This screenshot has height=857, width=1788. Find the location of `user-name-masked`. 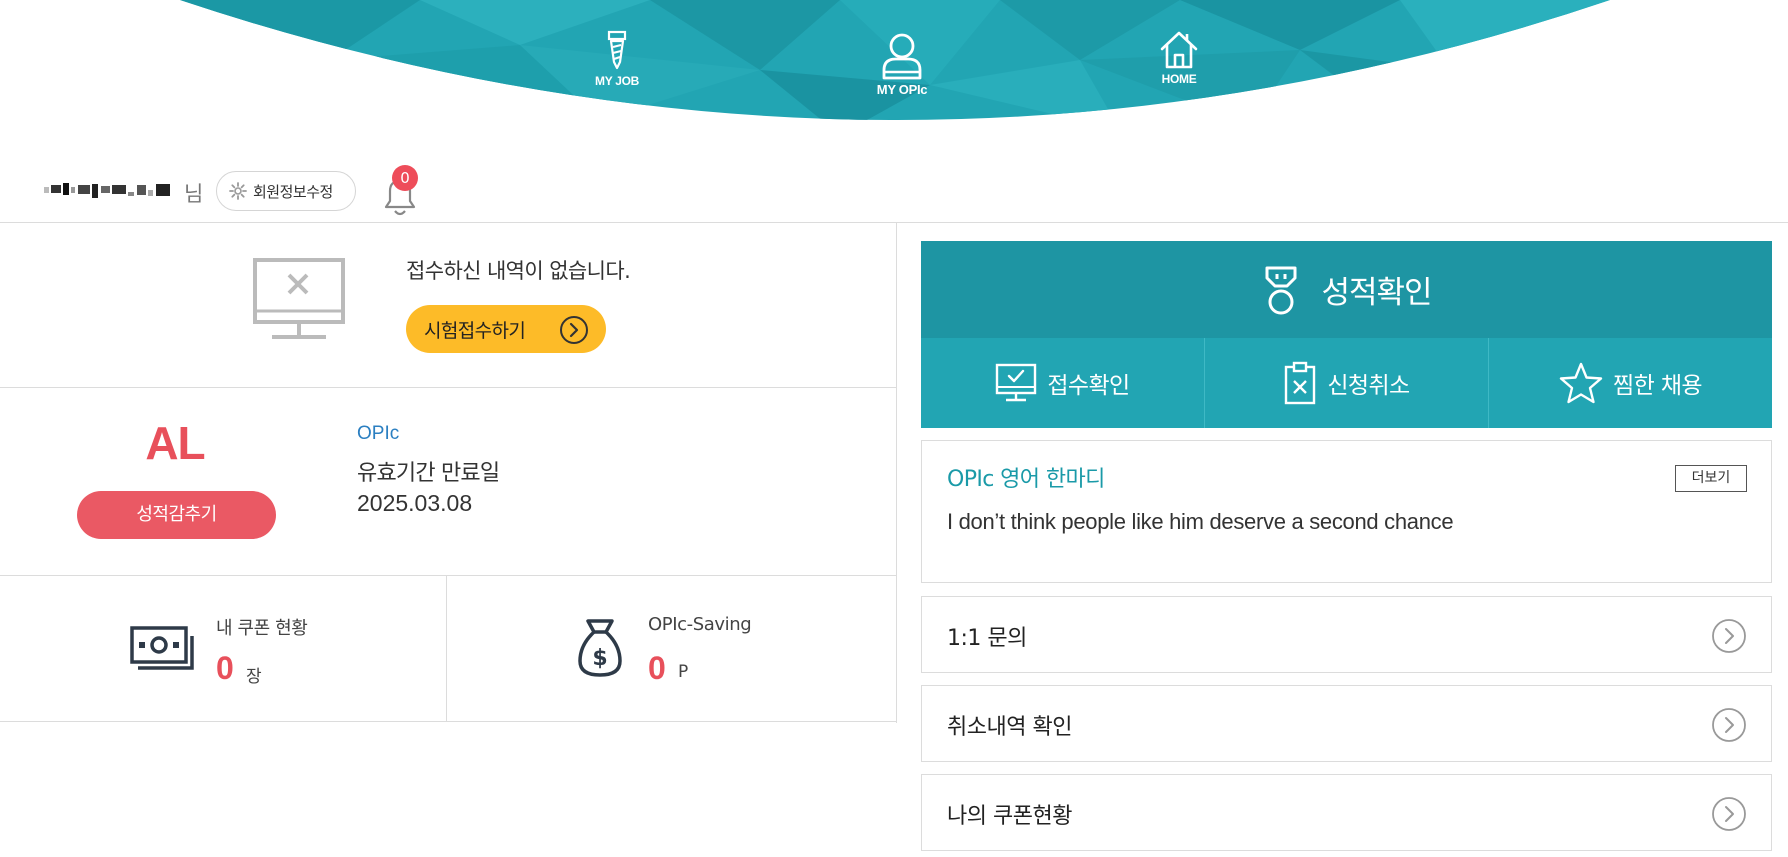

user-name-masked is located at coordinates (107, 190).